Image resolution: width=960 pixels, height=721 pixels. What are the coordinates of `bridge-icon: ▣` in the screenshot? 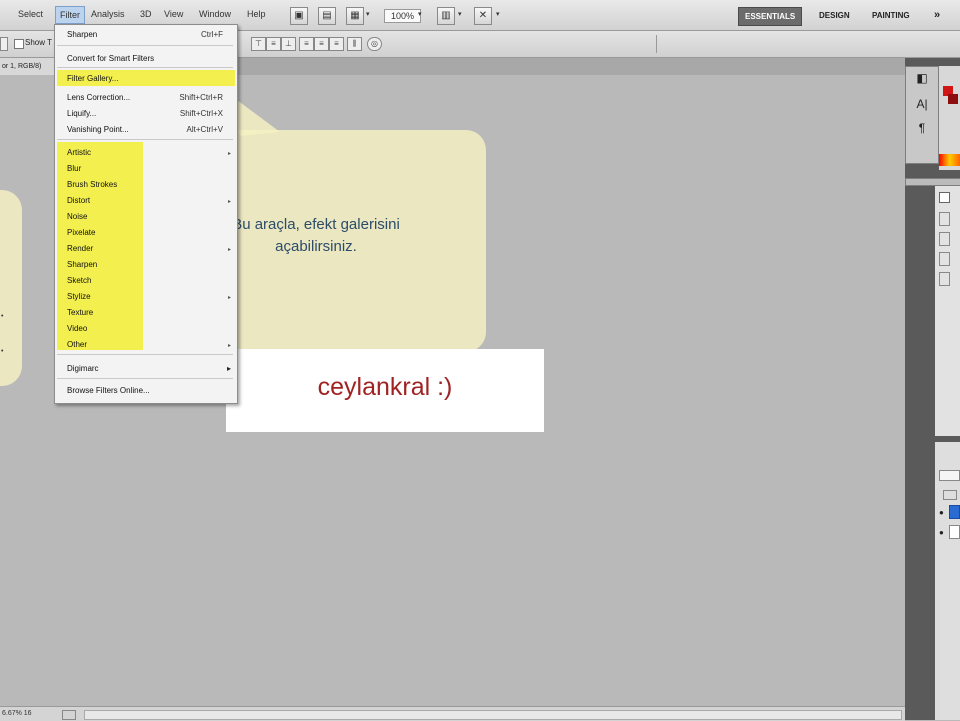 It's located at (299, 16).